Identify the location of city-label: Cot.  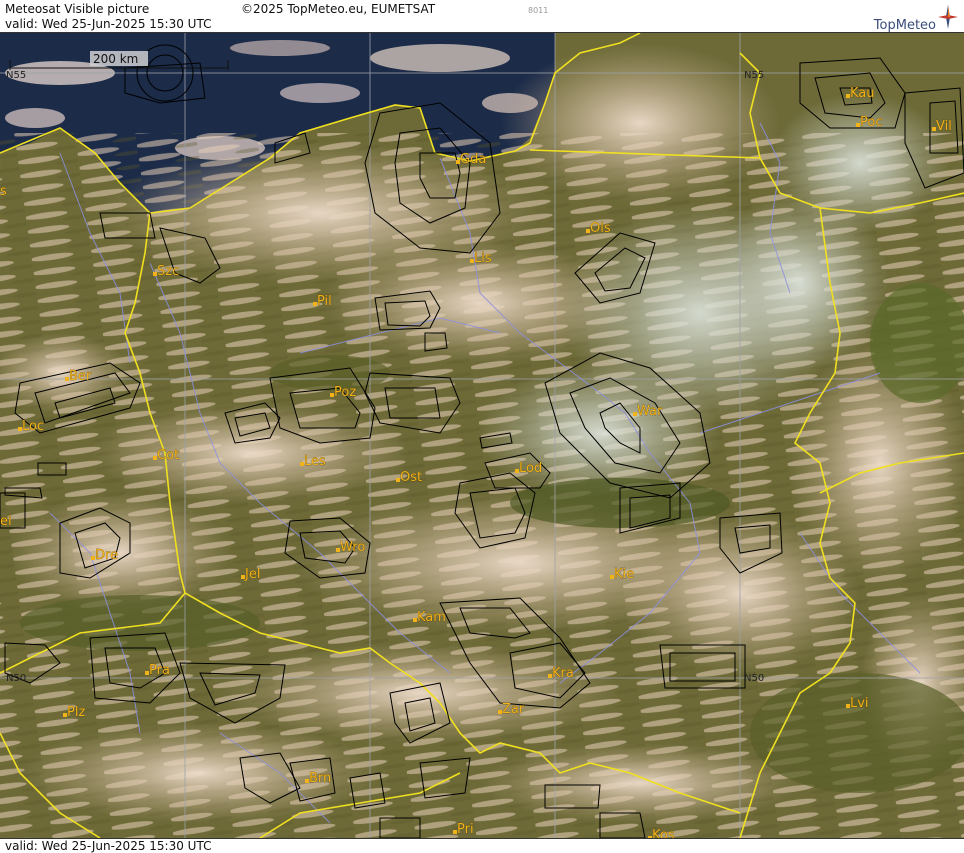
(168, 455).